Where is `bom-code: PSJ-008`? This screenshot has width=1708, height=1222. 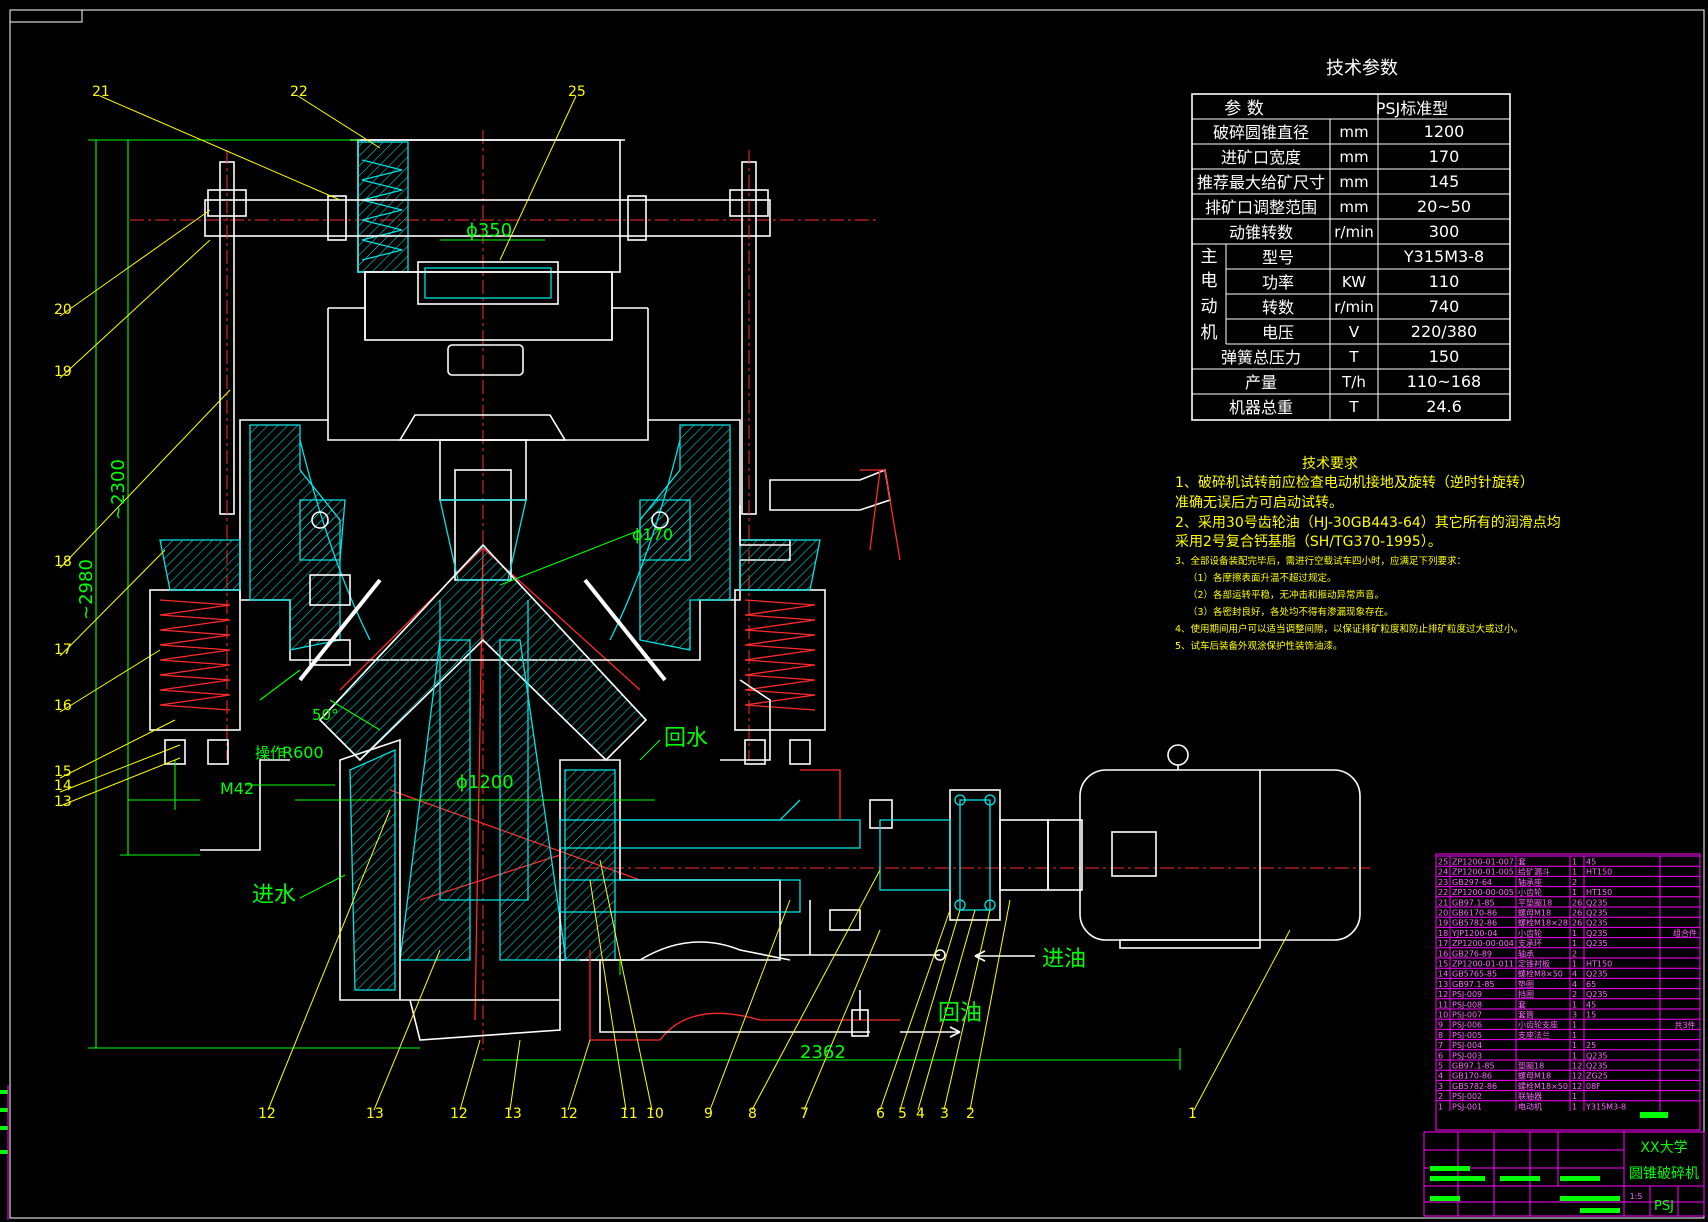 bom-code: PSJ-008 is located at coordinates (1467, 1004).